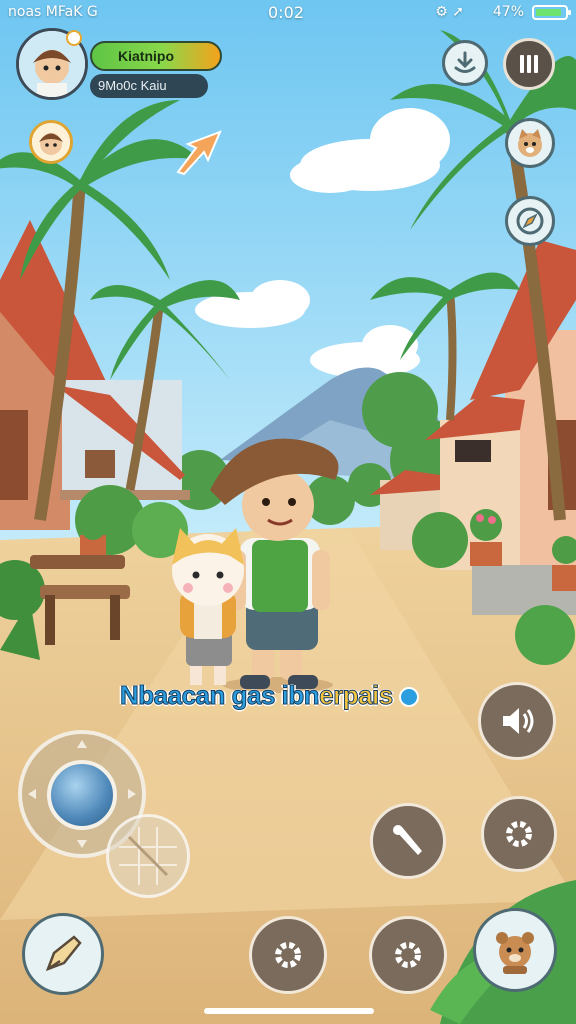 The image size is (576, 1024). I want to click on battery-percent: 47%, so click(508, 12).